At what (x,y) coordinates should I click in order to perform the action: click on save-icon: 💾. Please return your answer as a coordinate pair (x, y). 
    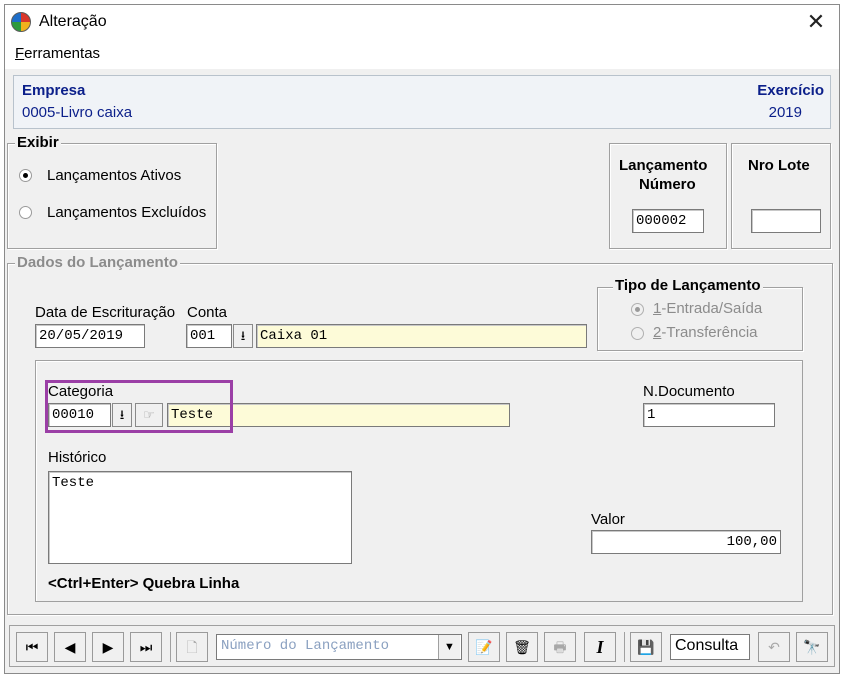
    Looking at the image, I should click on (646, 647).